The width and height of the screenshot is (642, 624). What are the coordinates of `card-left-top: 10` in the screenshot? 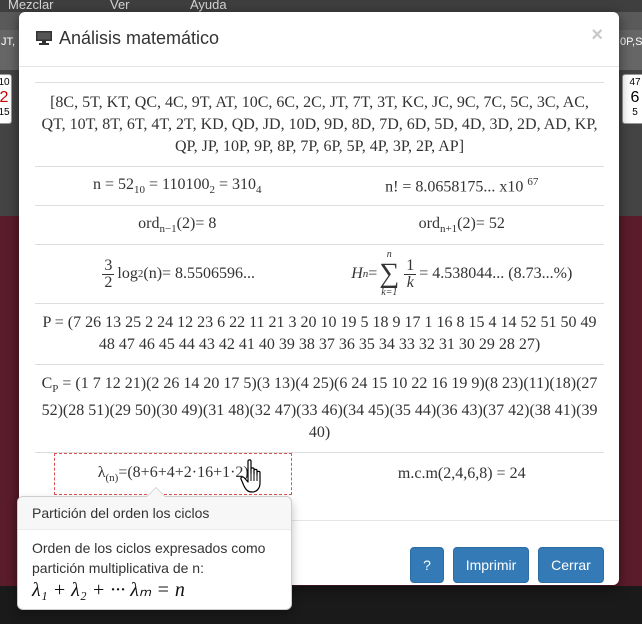 It's located at (5, 82).